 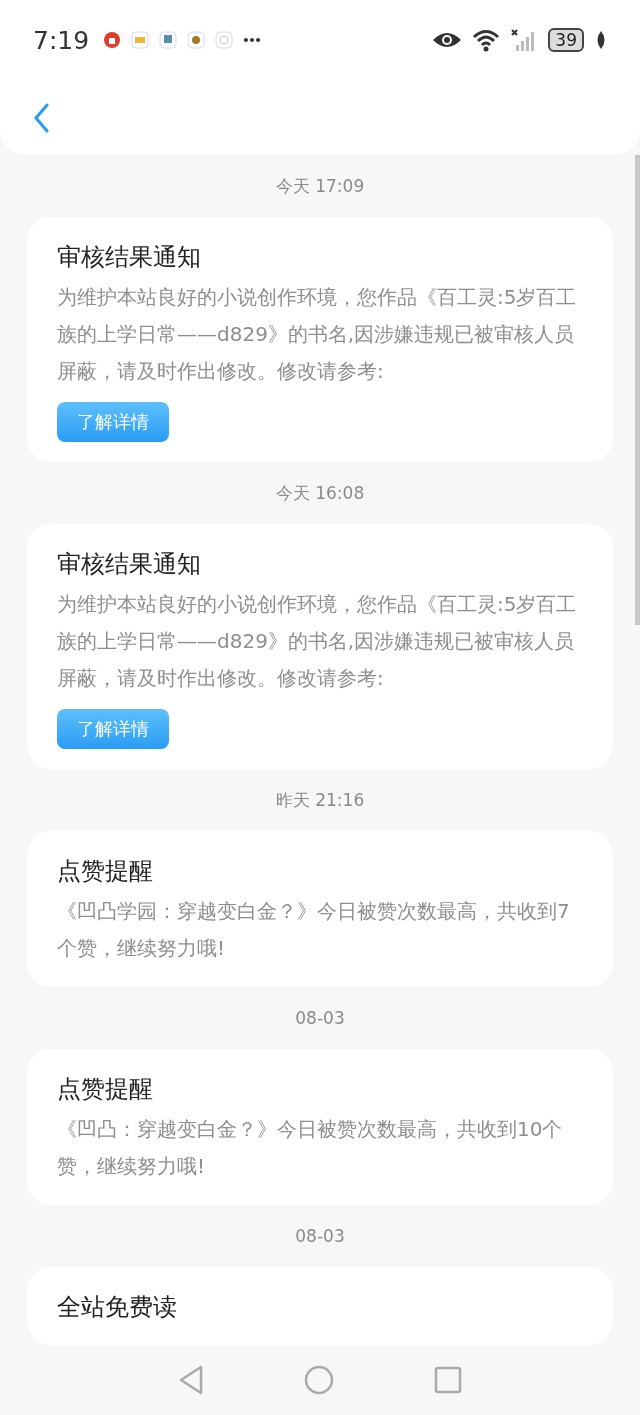 I want to click on message-title: 全站免费读, so click(x=117, y=1307).